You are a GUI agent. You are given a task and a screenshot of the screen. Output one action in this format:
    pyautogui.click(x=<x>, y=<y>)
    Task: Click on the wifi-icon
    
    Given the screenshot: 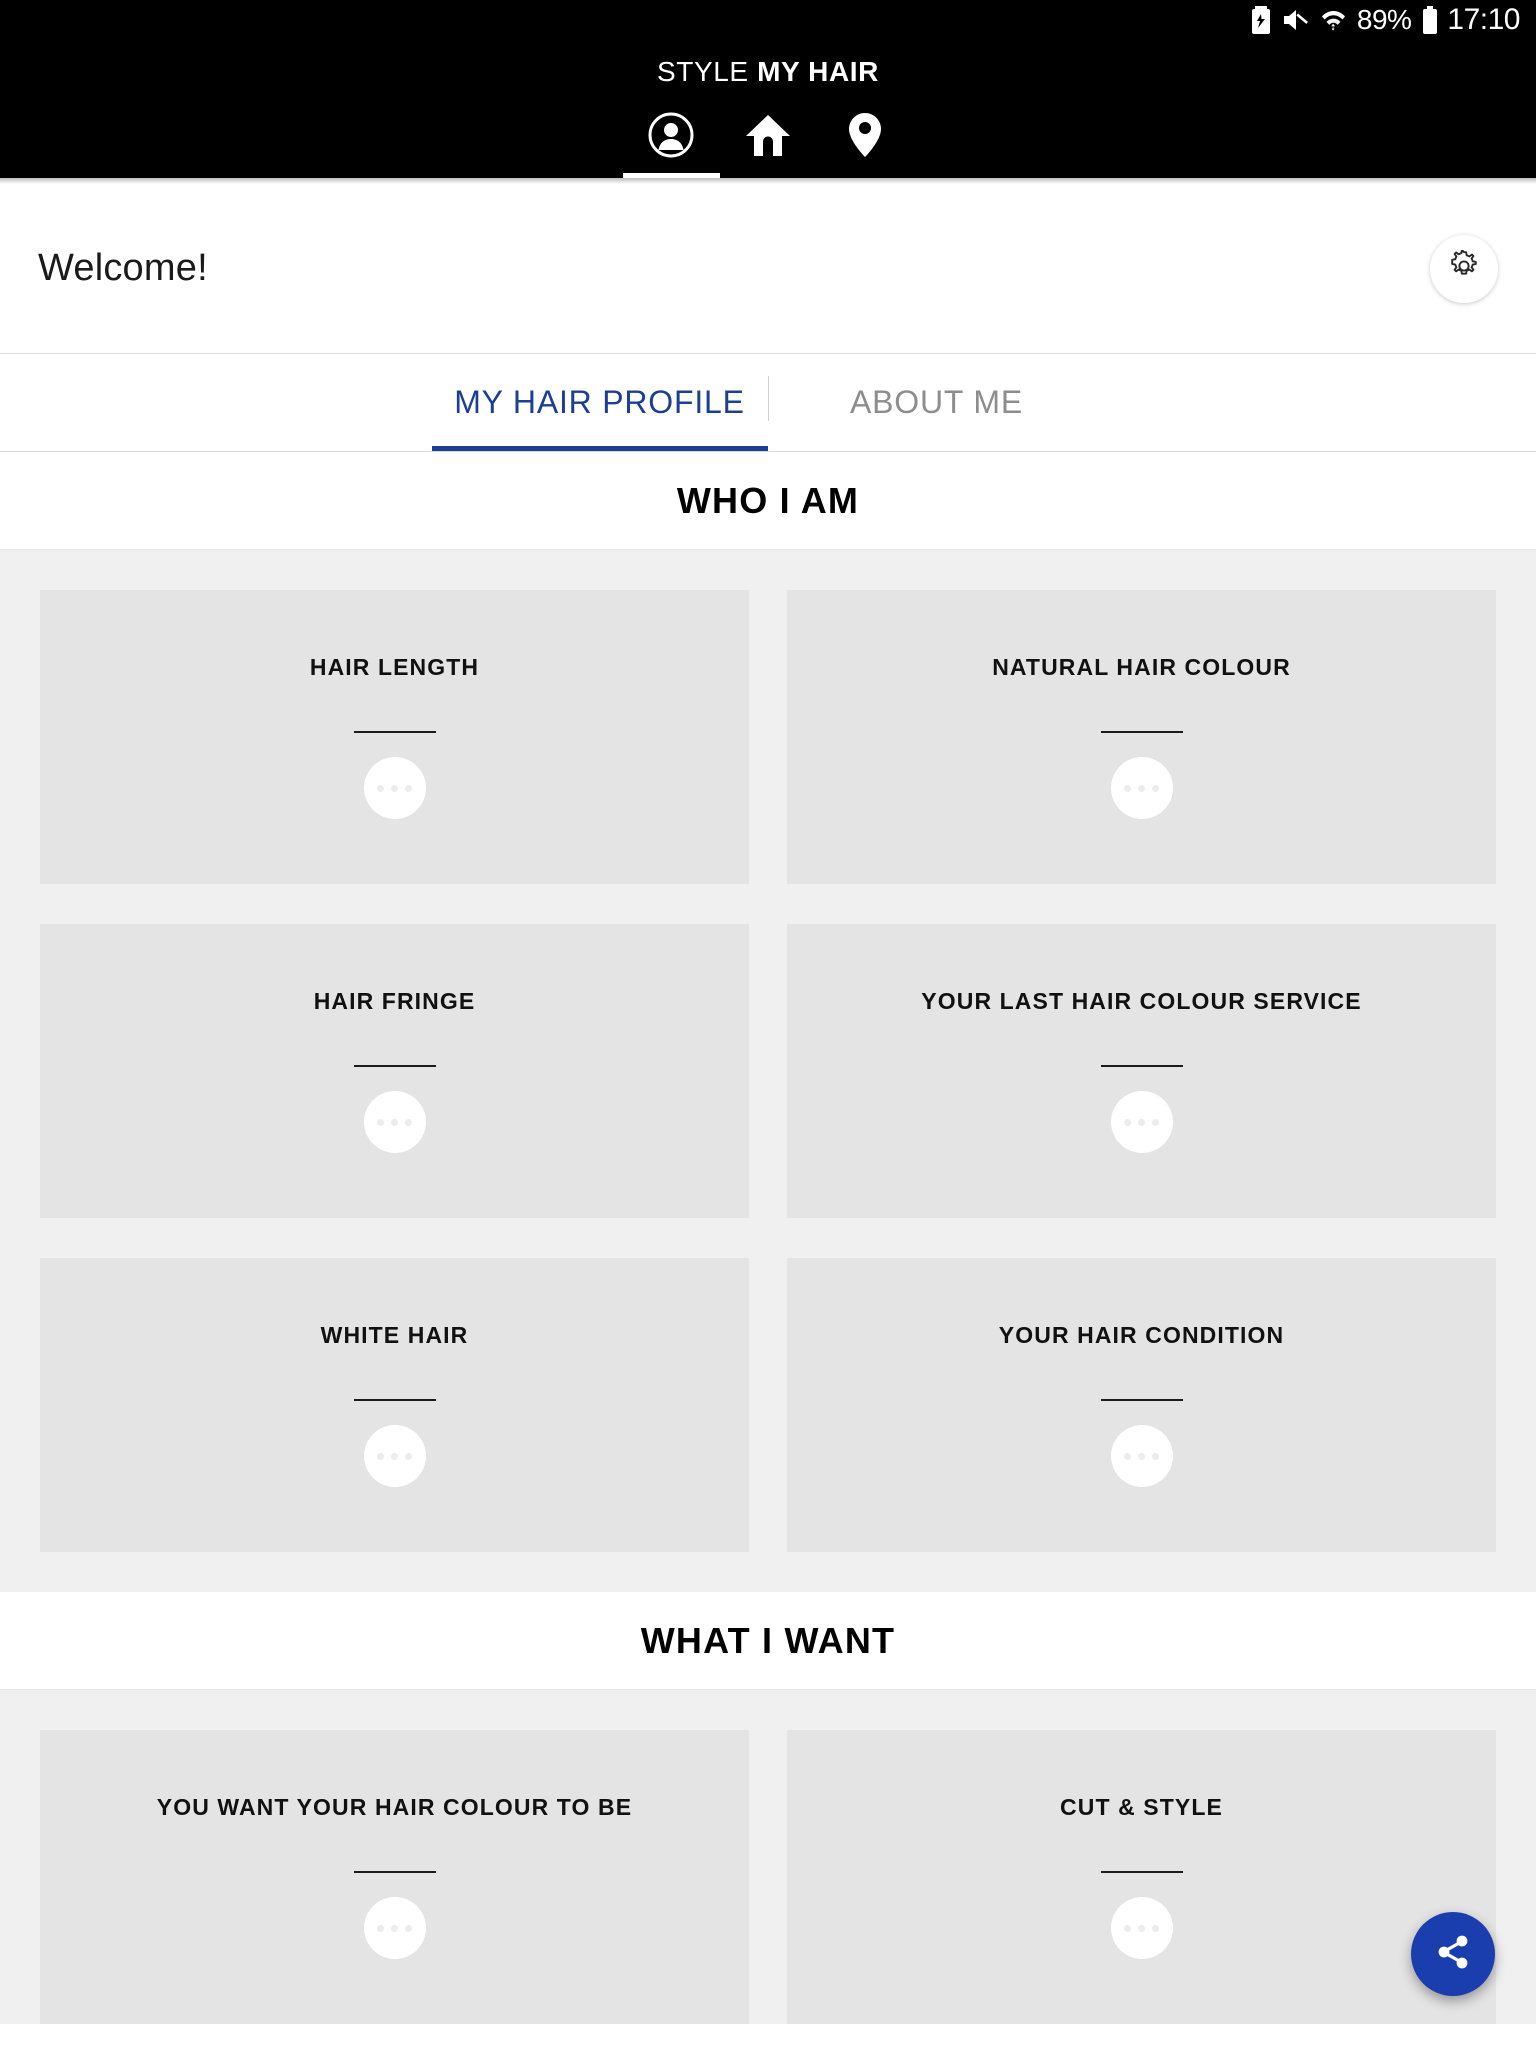 What is the action you would take?
    pyautogui.click(x=1333, y=20)
    